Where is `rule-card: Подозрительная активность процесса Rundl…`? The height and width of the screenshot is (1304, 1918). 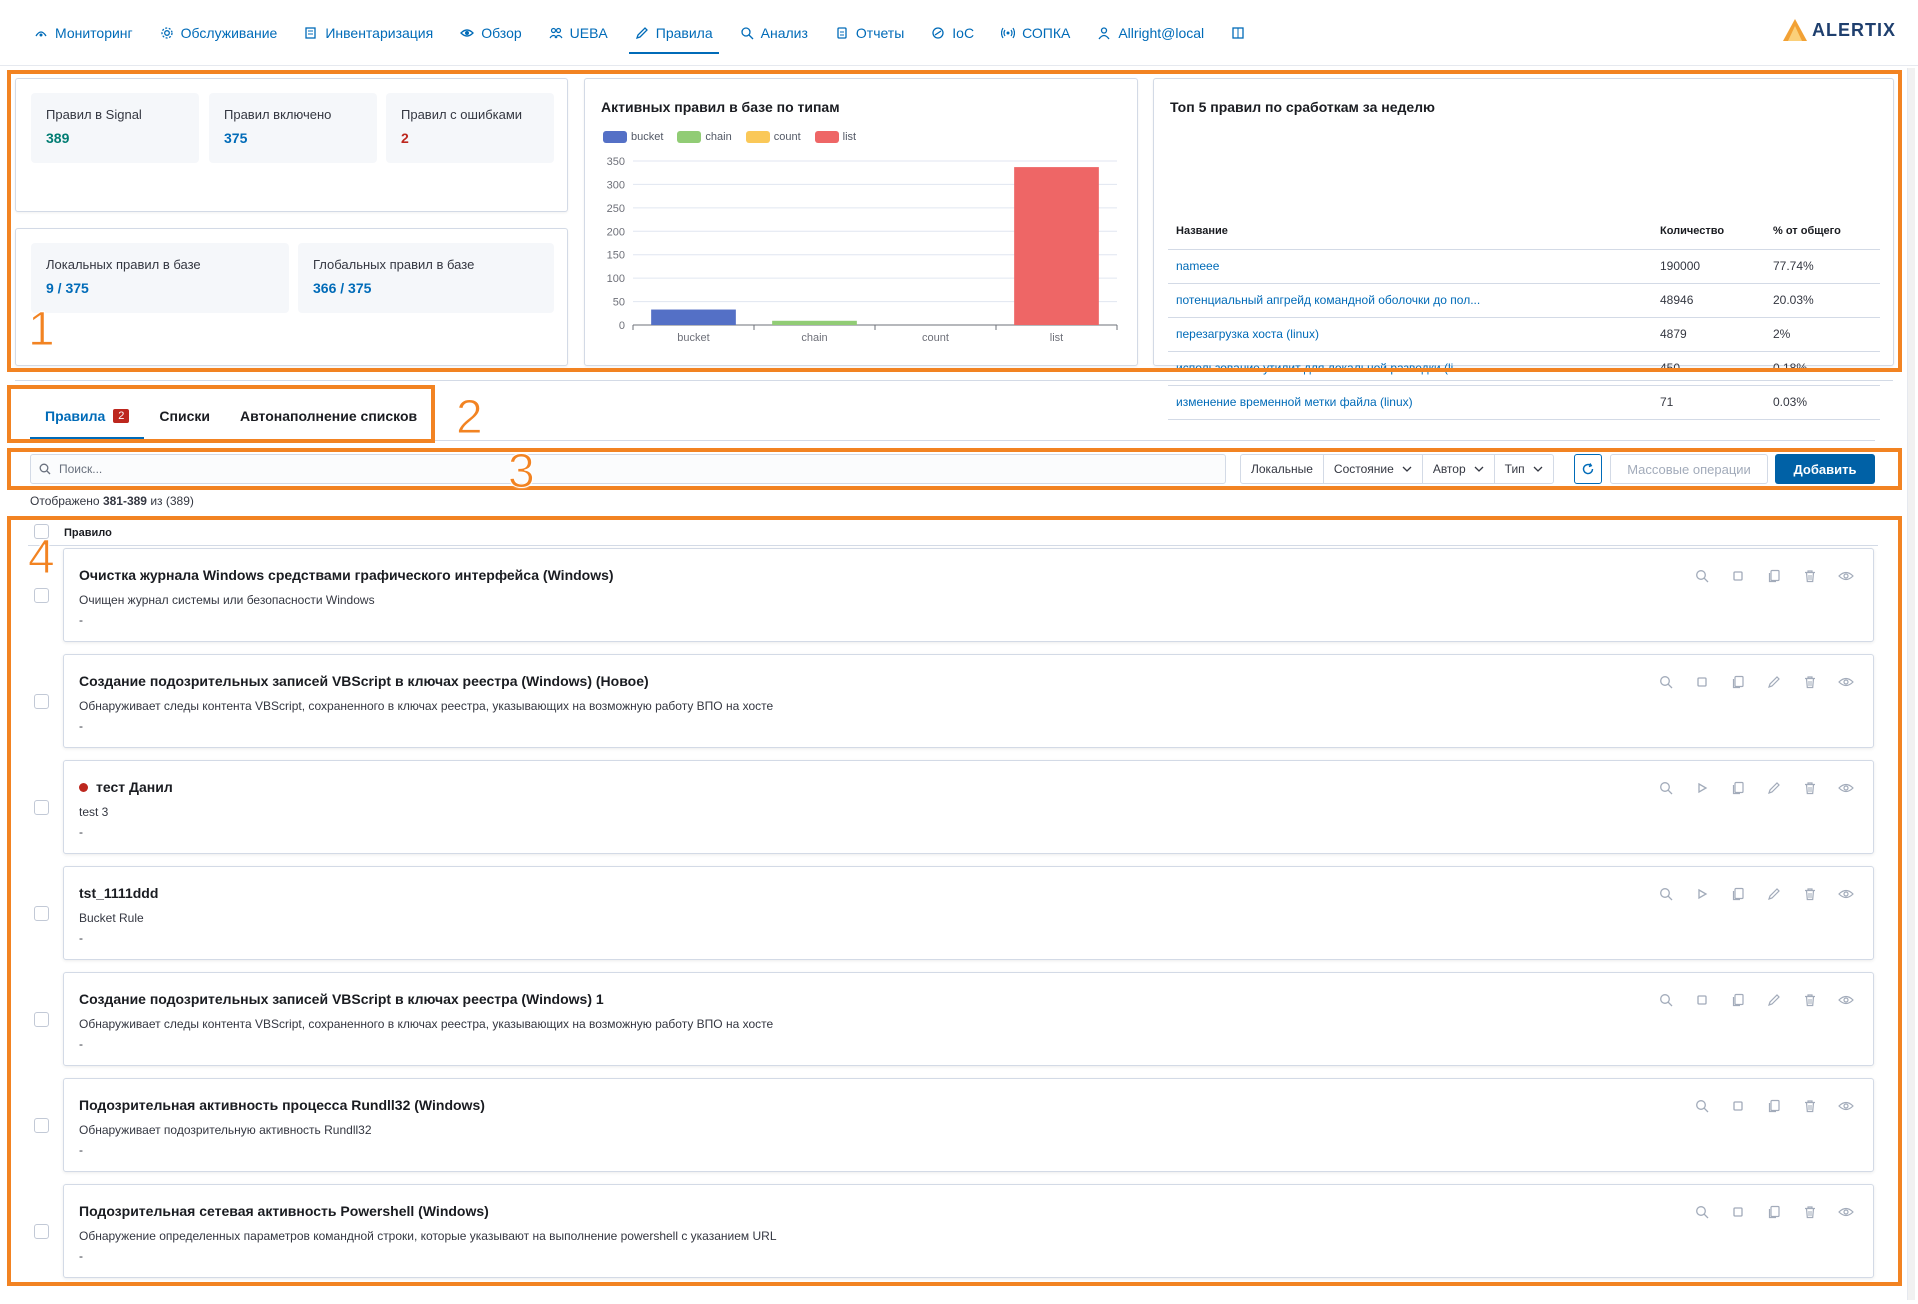 rule-card: Подозрительная активность процесса Rundl… is located at coordinates (968, 1125).